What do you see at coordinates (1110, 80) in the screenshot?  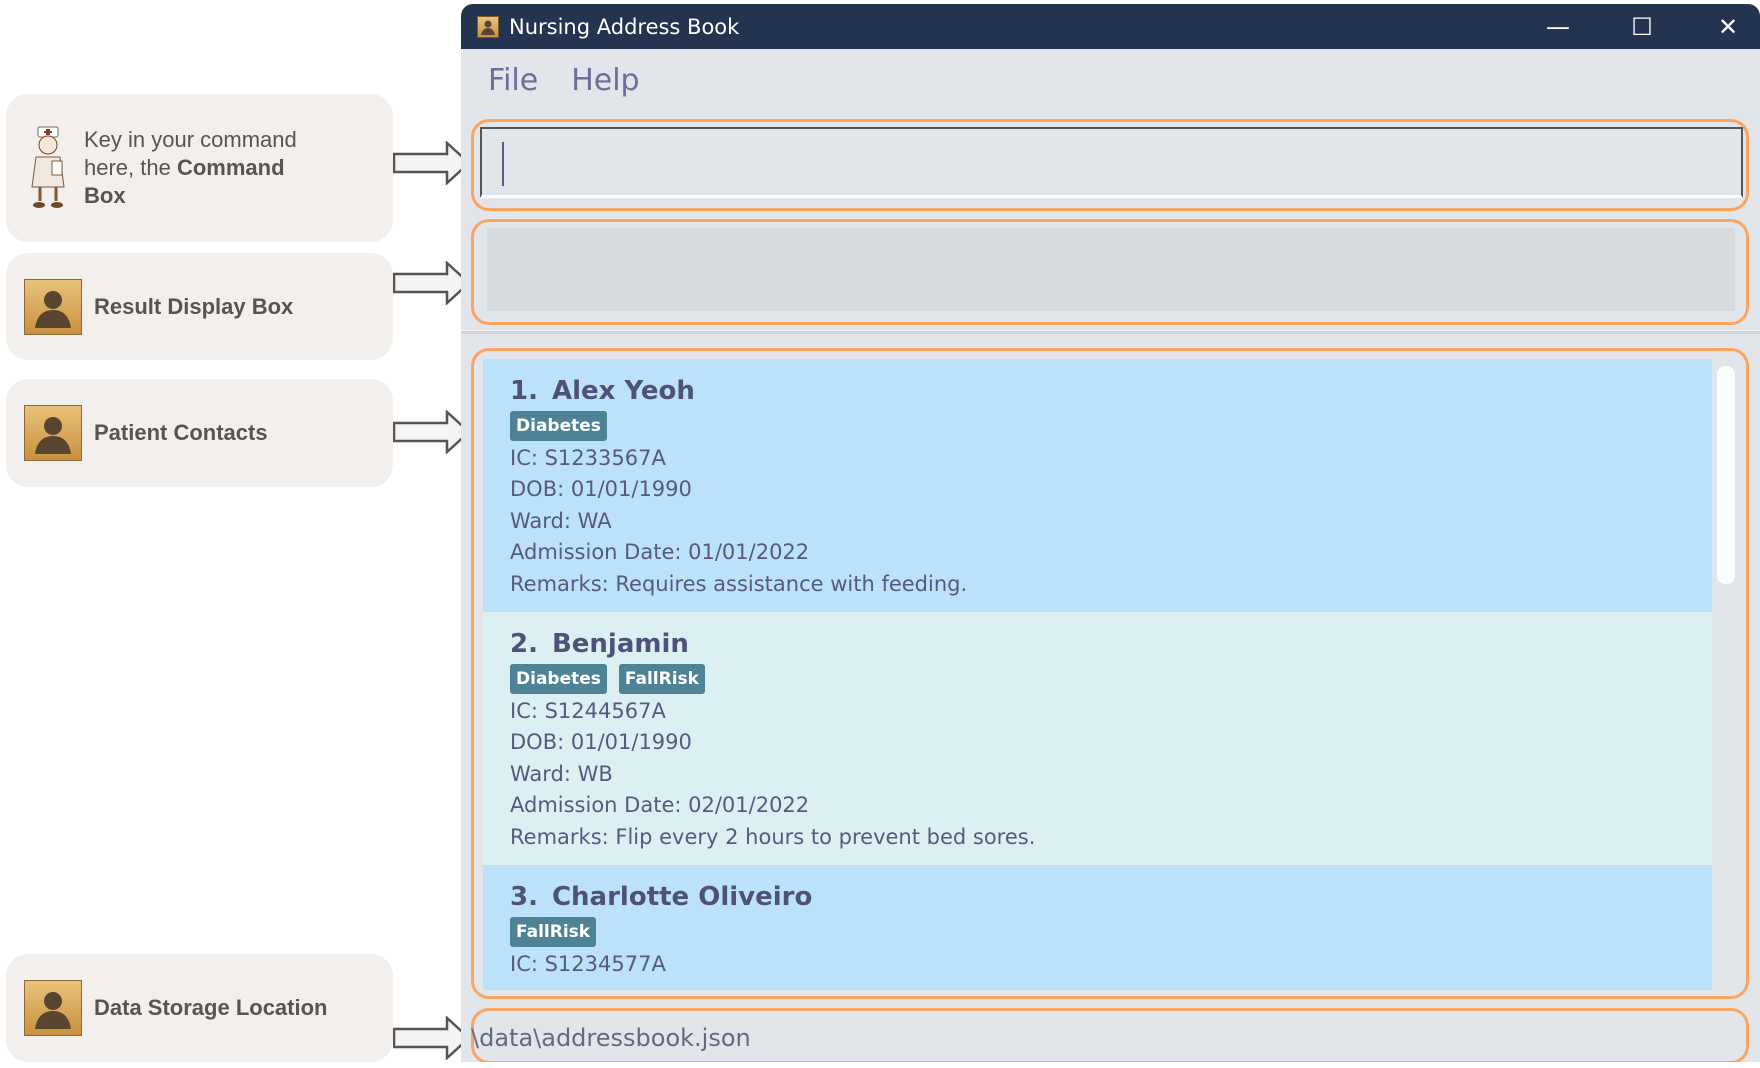 I see `menu-bar: File Help` at bounding box center [1110, 80].